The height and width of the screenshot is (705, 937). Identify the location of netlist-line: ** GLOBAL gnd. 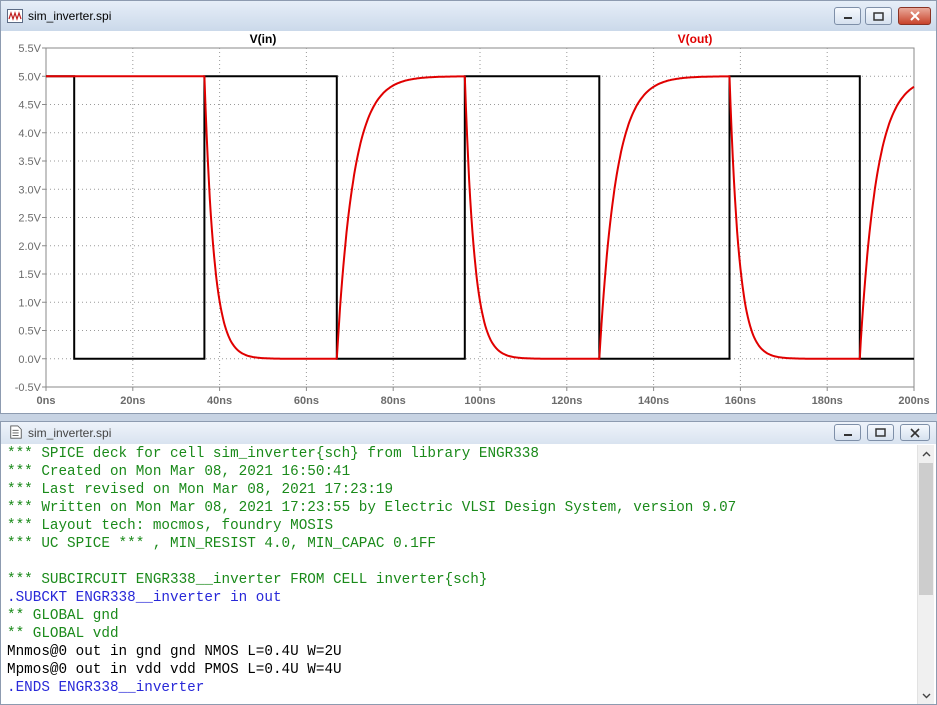
(63, 616).